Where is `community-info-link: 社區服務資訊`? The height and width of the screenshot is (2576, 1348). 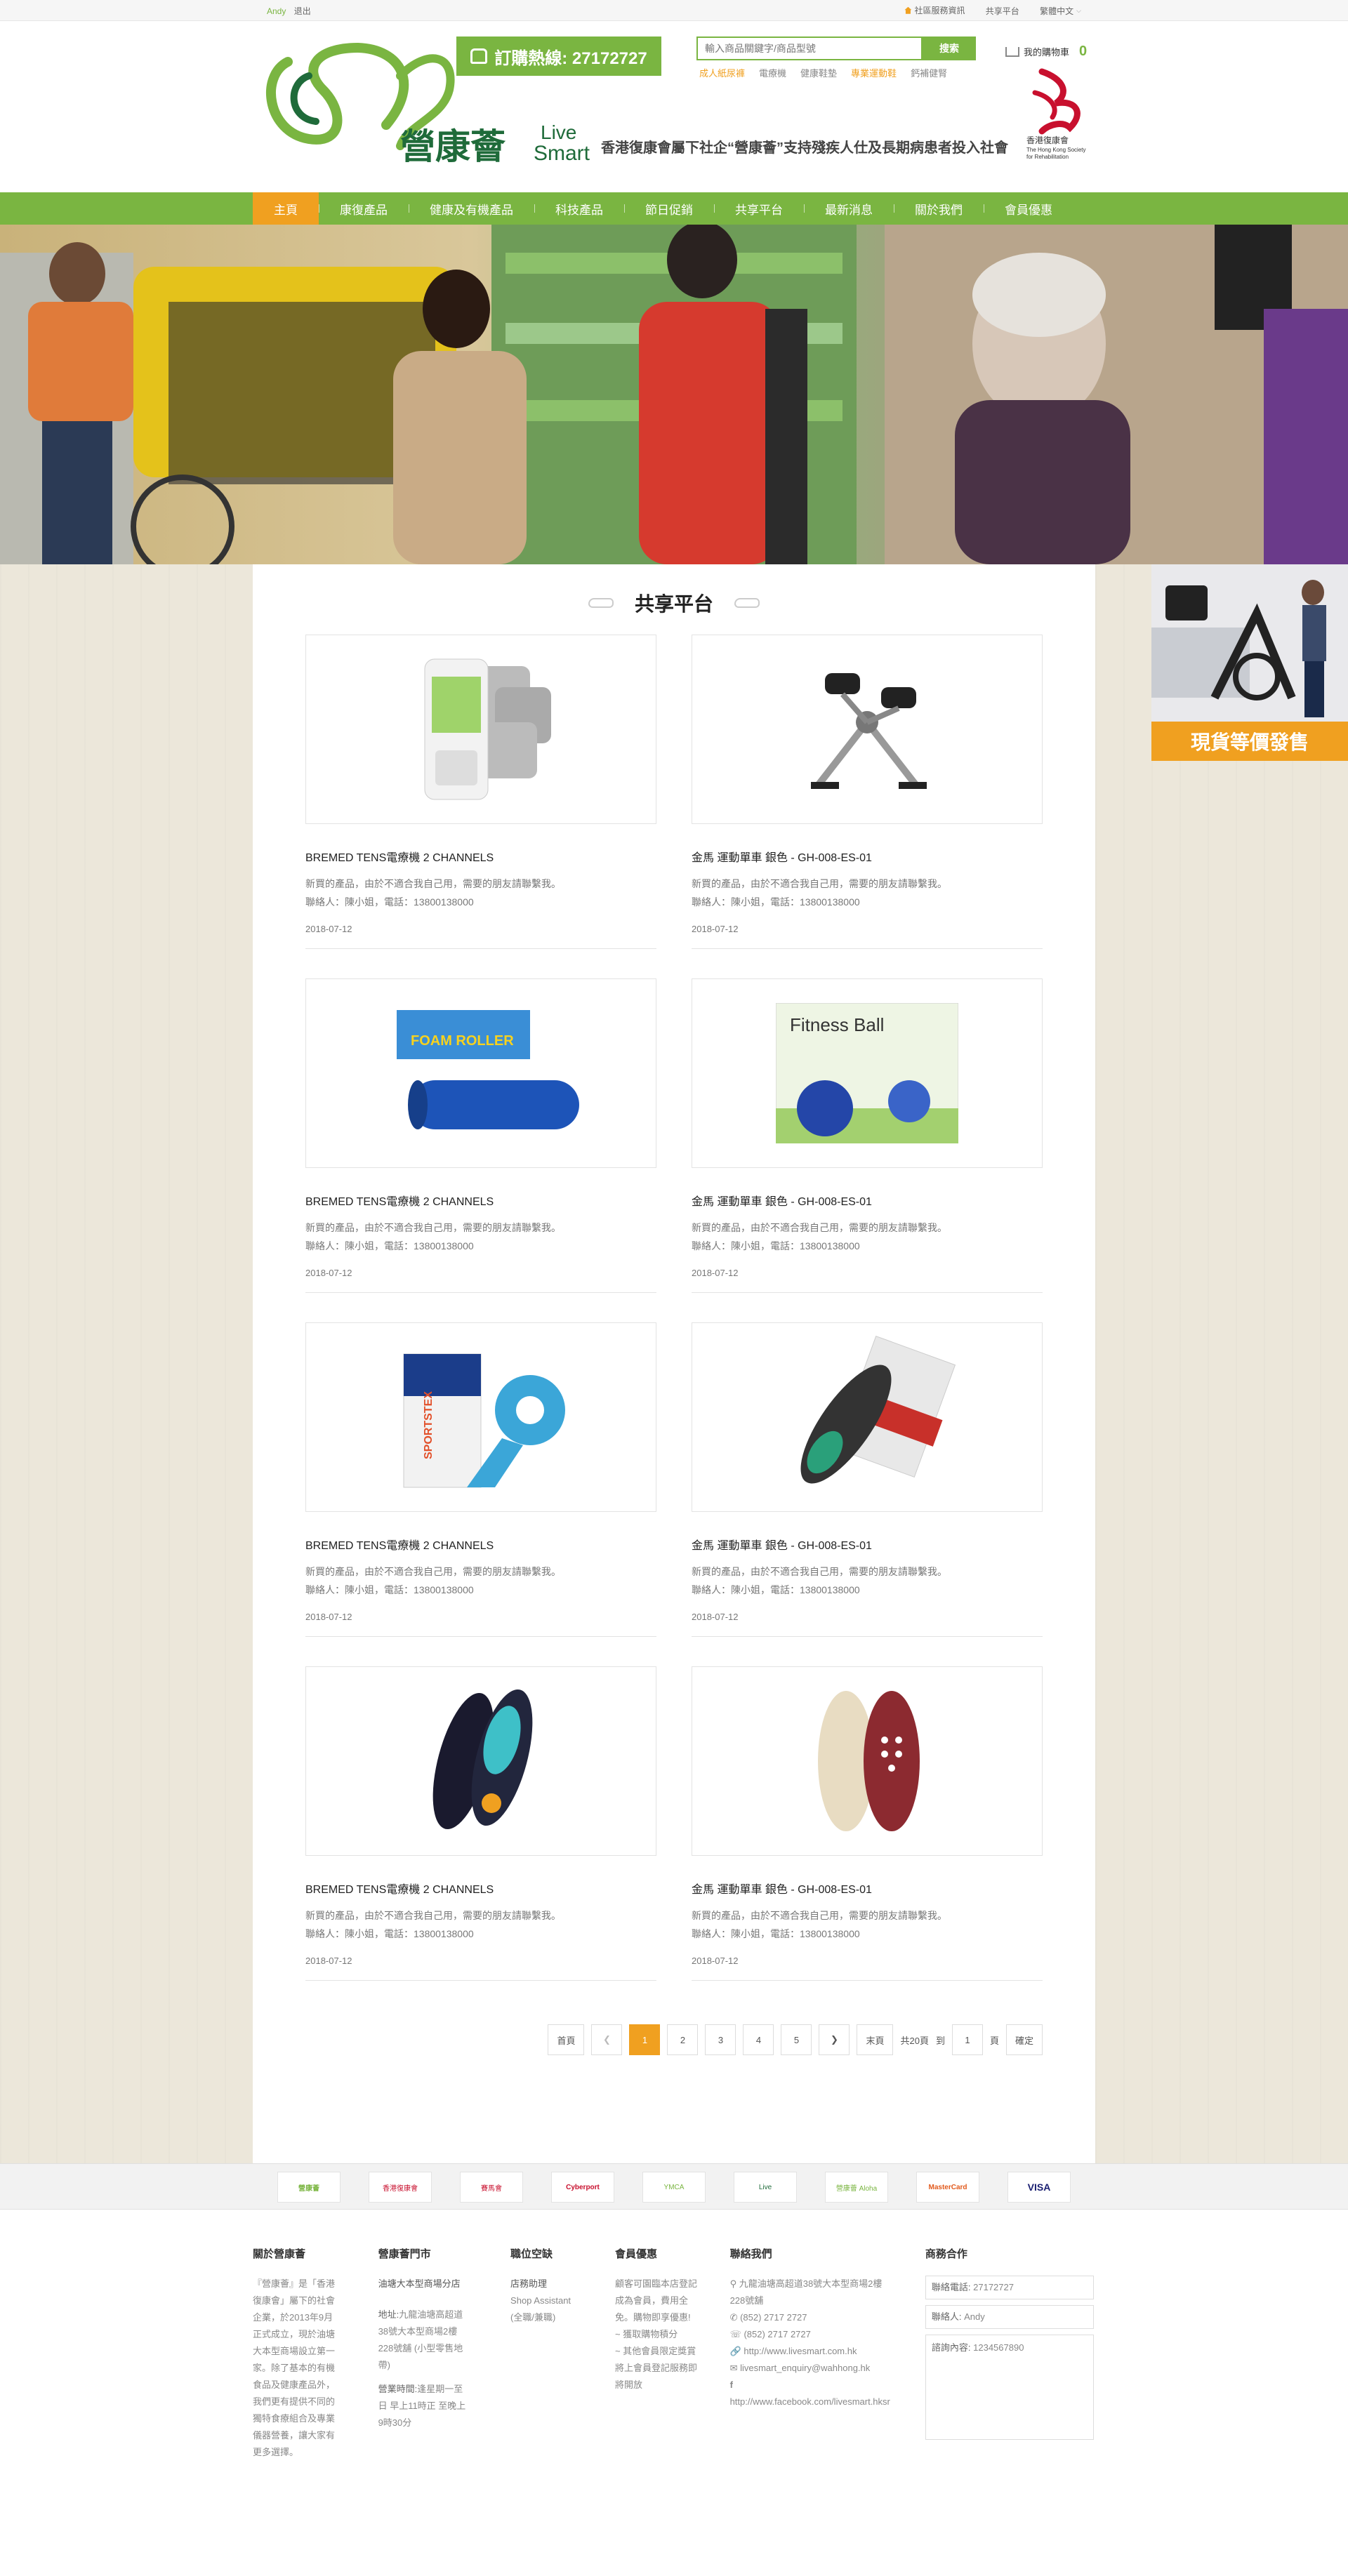
community-info-link: 社區服務資訊 is located at coordinates (934, 10).